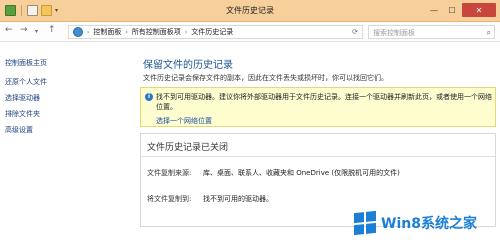  What do you see at coordinates (24, 30) in the screenshot?
I see `forward-arrow-icon: →` at bounding box center [24, 30].